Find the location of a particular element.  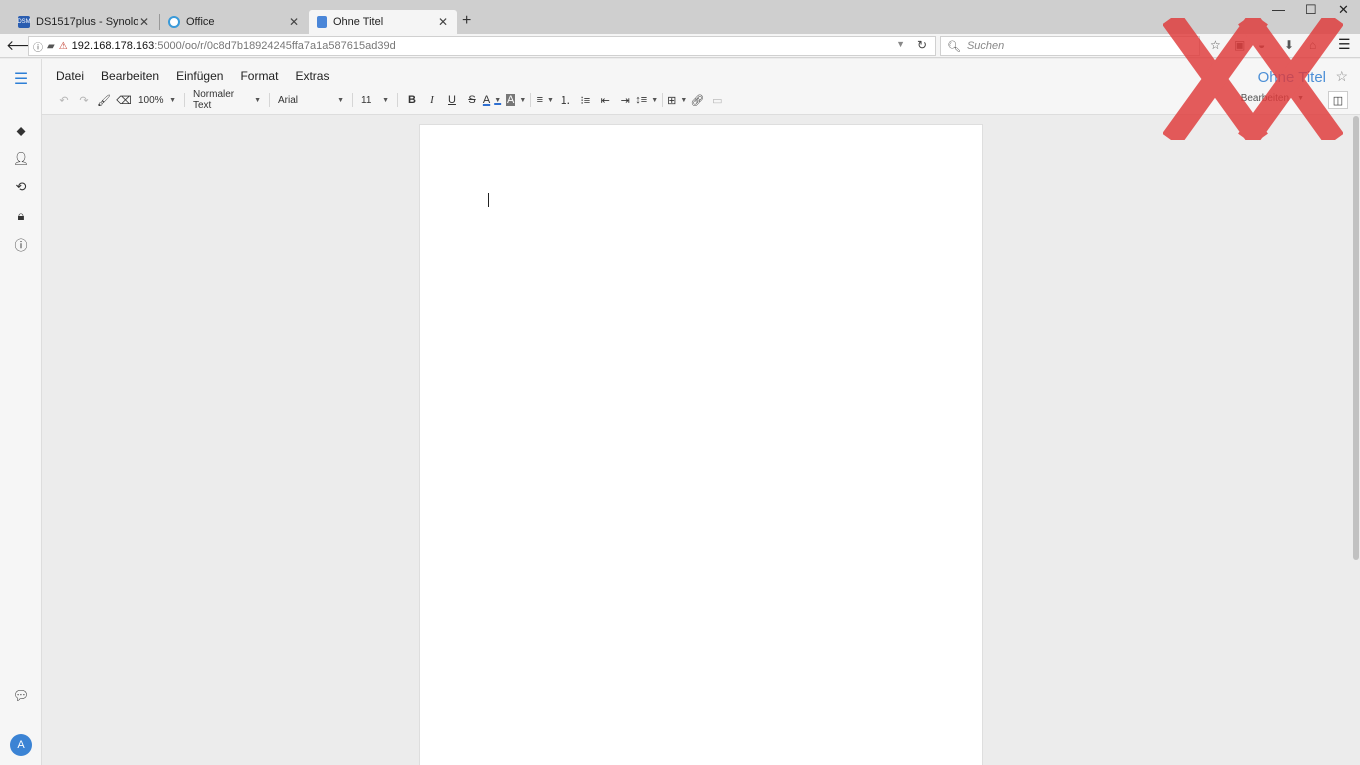

search-icon: 🔍︎ is located at coordinates (954, 46).